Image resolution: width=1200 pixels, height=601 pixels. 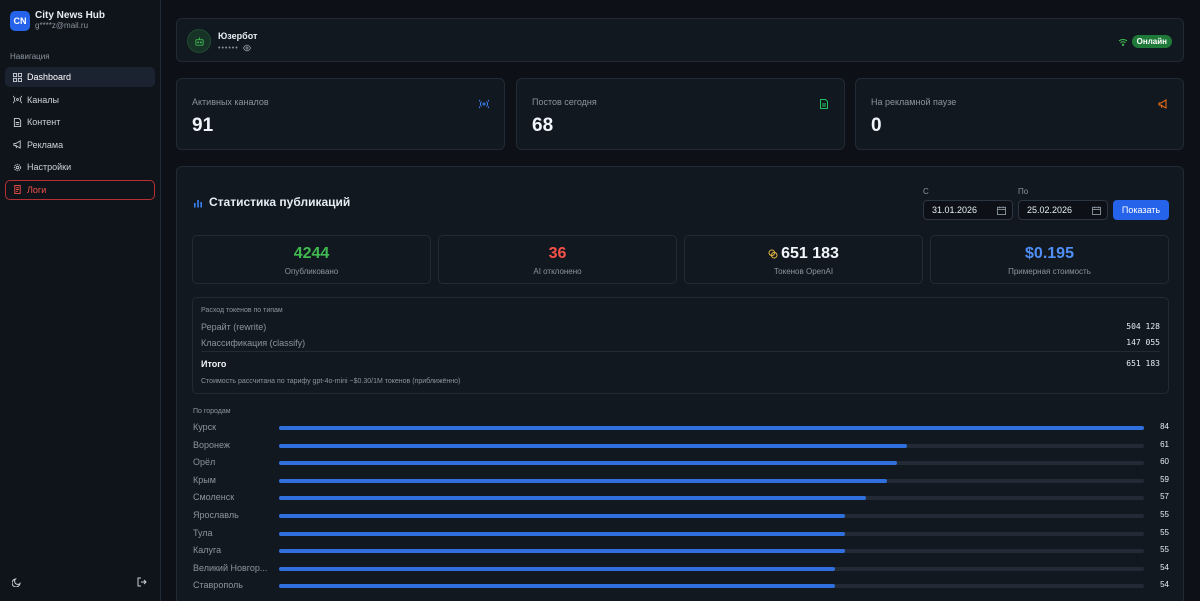 What do you see at coordinates (204, 462) in the screenshot?
I see `city-name: Орёл` at bounding box center [204, 462].